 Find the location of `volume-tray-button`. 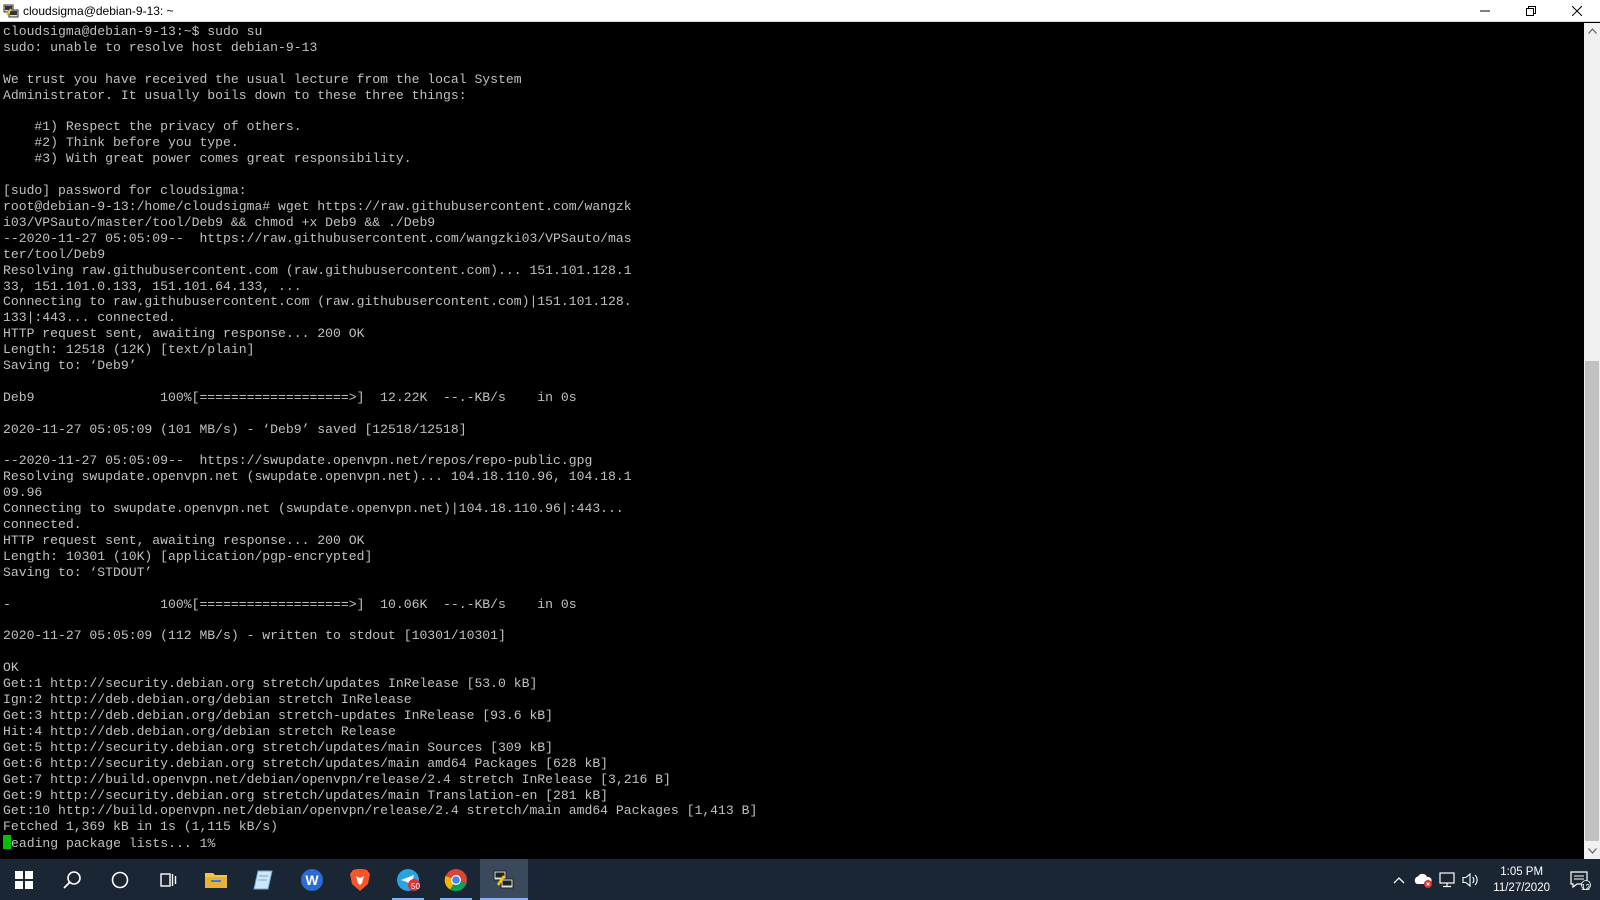

volume-tray-button is located at coordinates (1471, 879).